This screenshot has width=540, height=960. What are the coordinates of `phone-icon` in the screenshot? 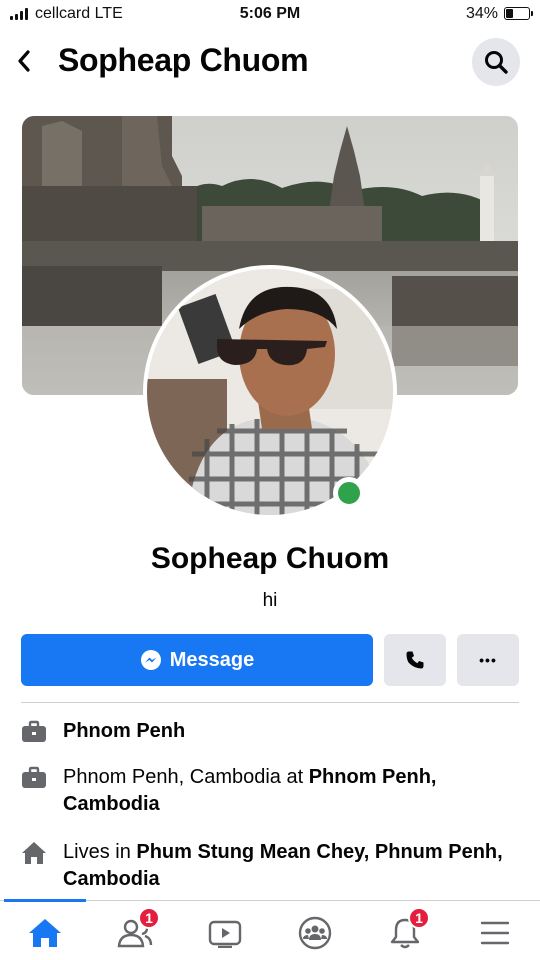 It's located at (415, 660).